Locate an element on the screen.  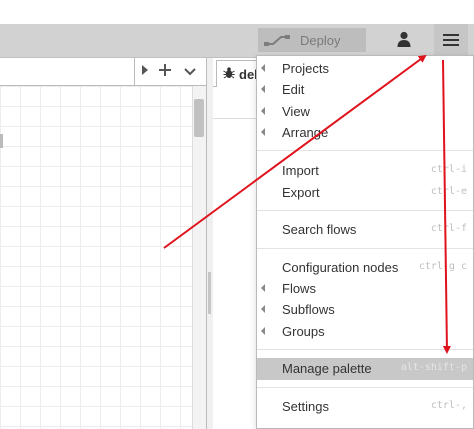
menu-item-import: Import ctrl-i is located at coordinates (365, 171).